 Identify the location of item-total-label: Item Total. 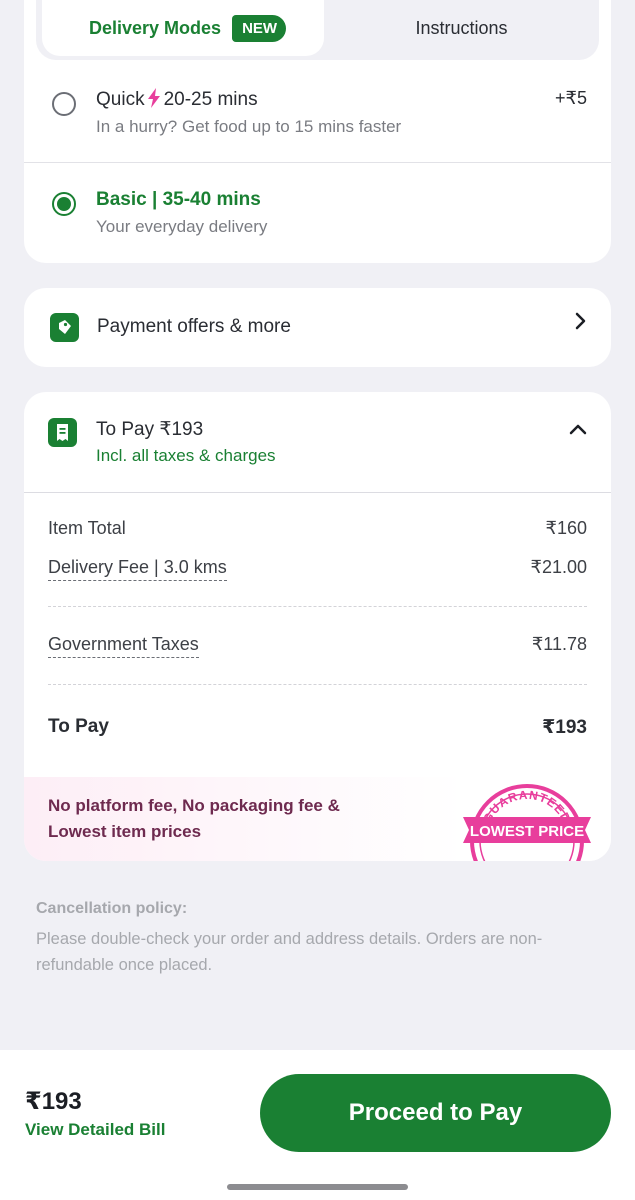
(87, 528).